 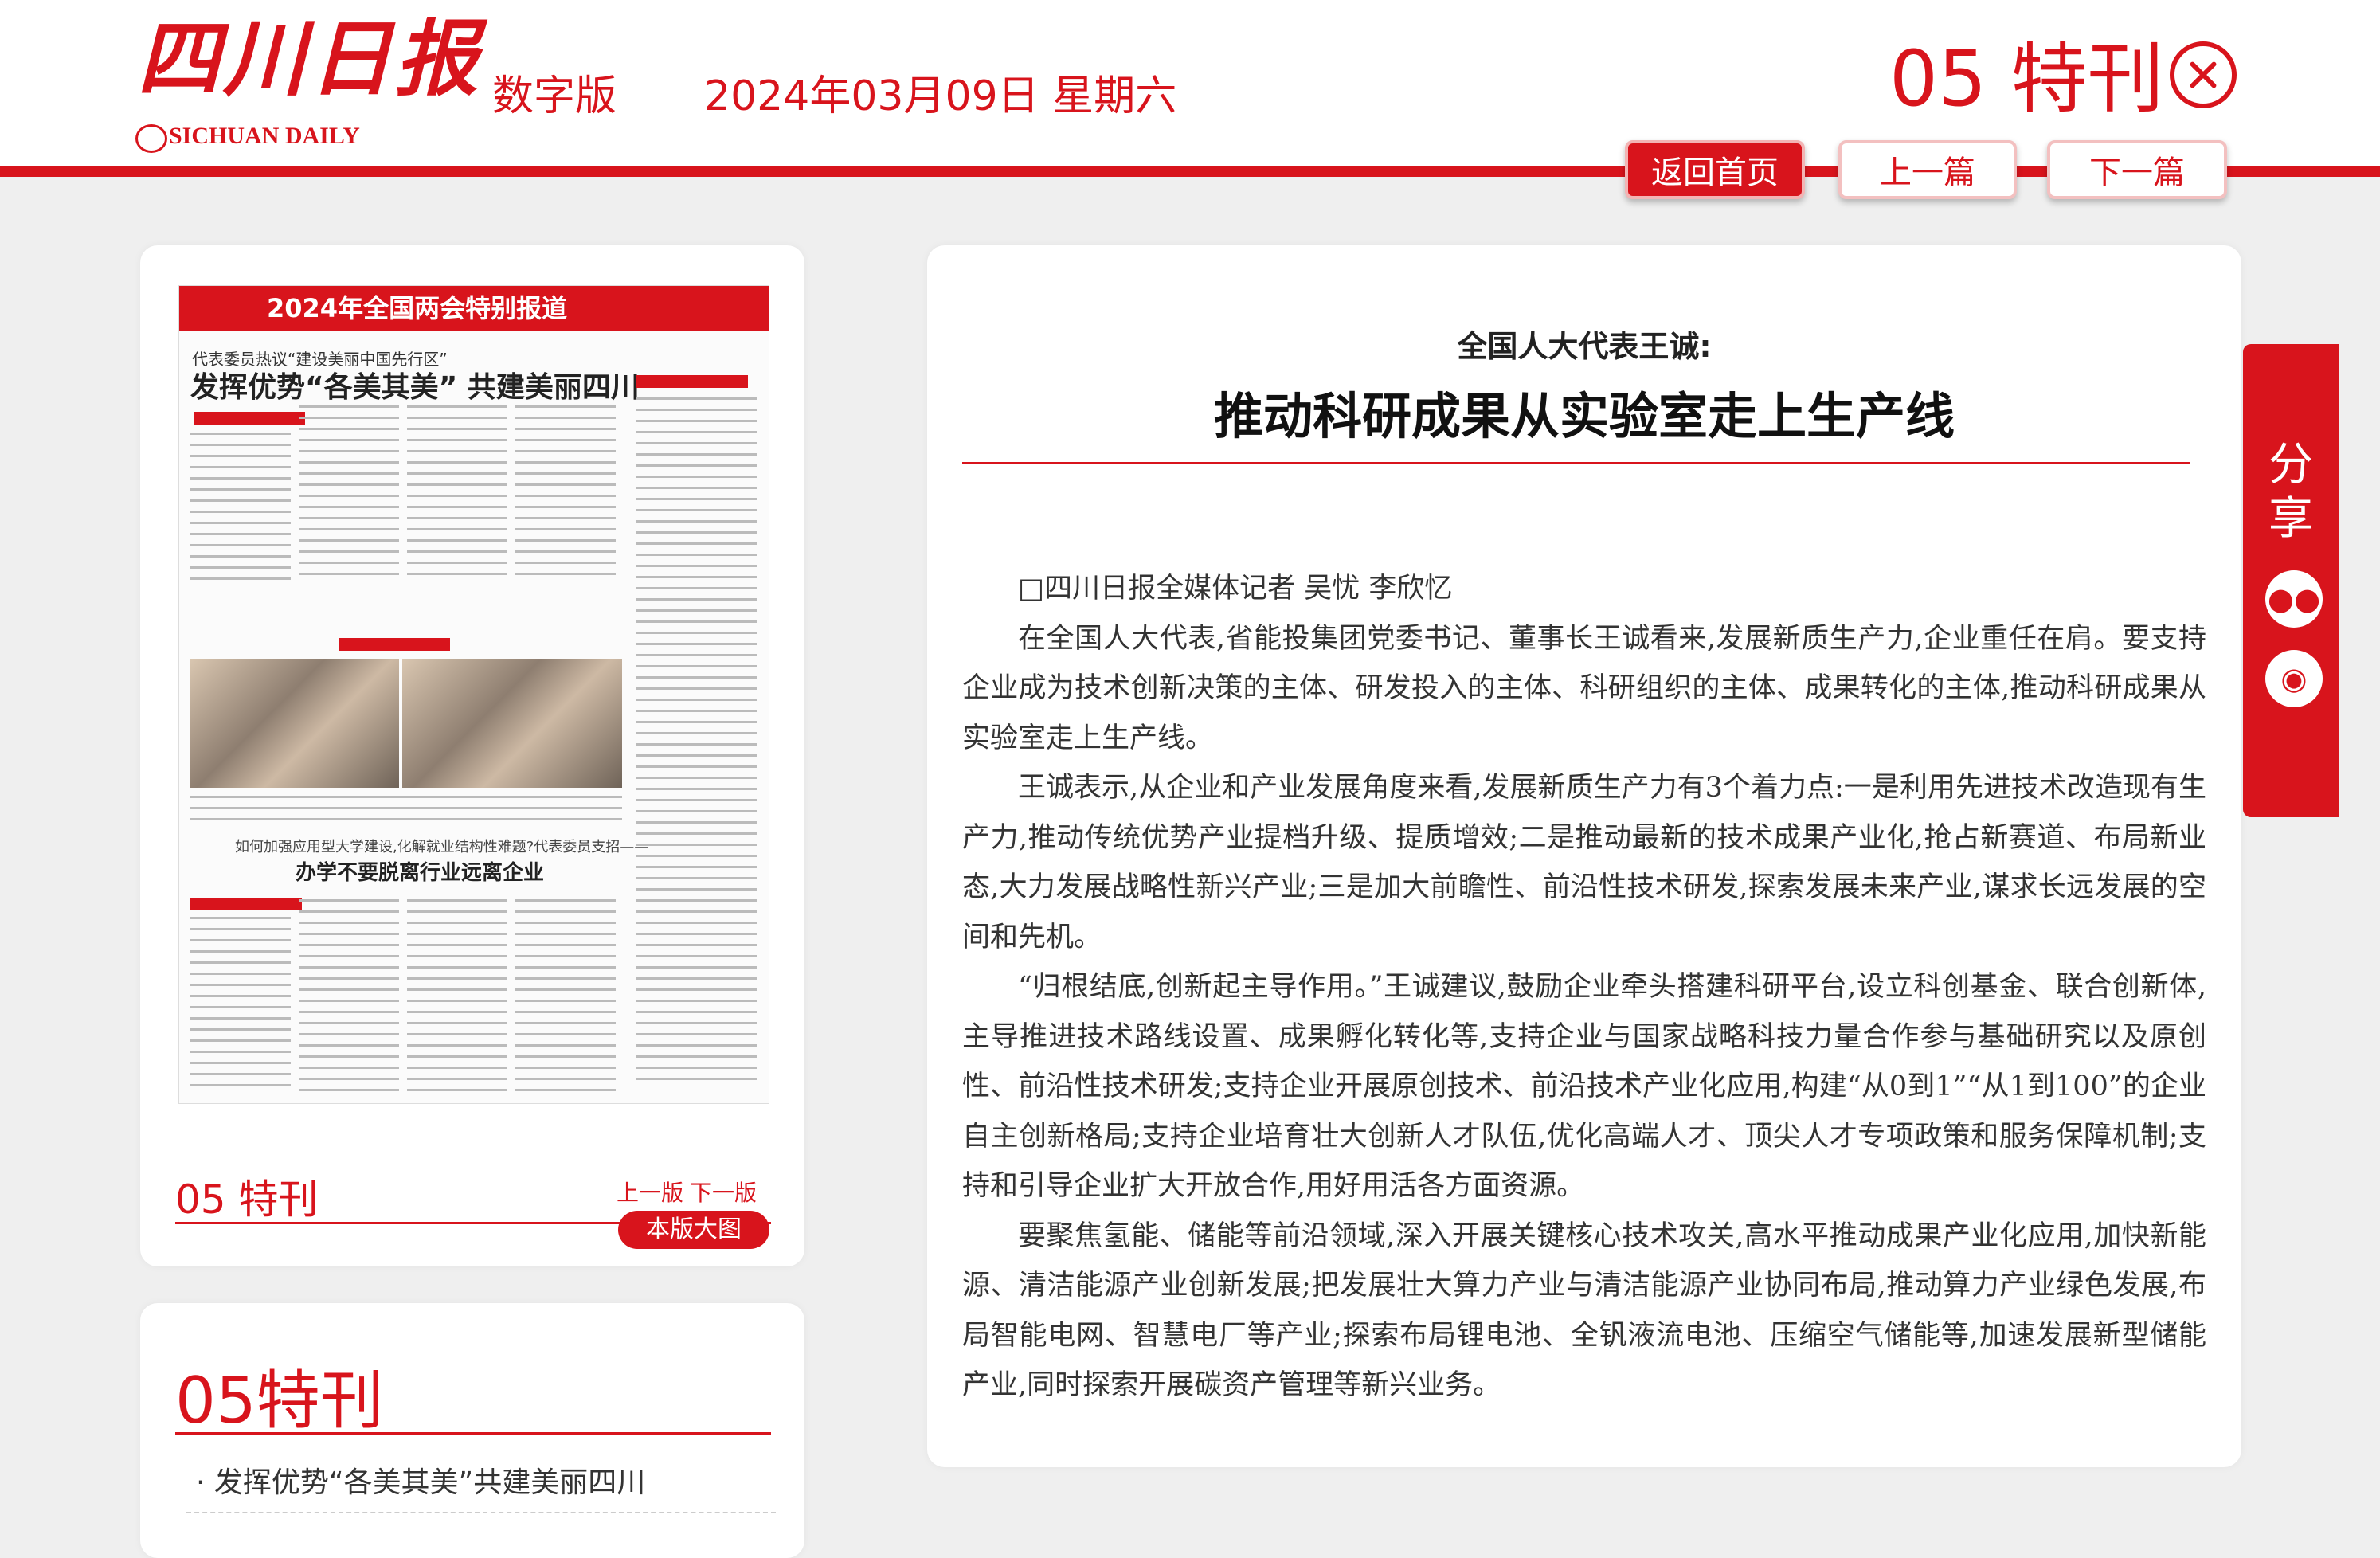 What do you see at coordinates (247, 1199) in the screenshot?
I see `thumbnail-page-label: 05 特刊` at bounding box center [247, 1199].